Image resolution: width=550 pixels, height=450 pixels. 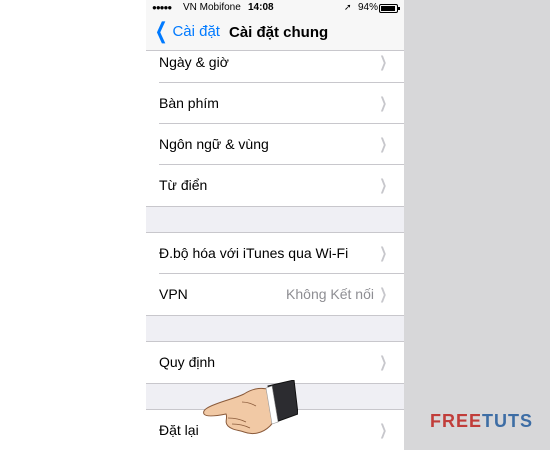 What do you see at coordinates (348, 7) in the screenshot?
I see `location-arrow-icon: ➚` at bounding box center [348, 7].